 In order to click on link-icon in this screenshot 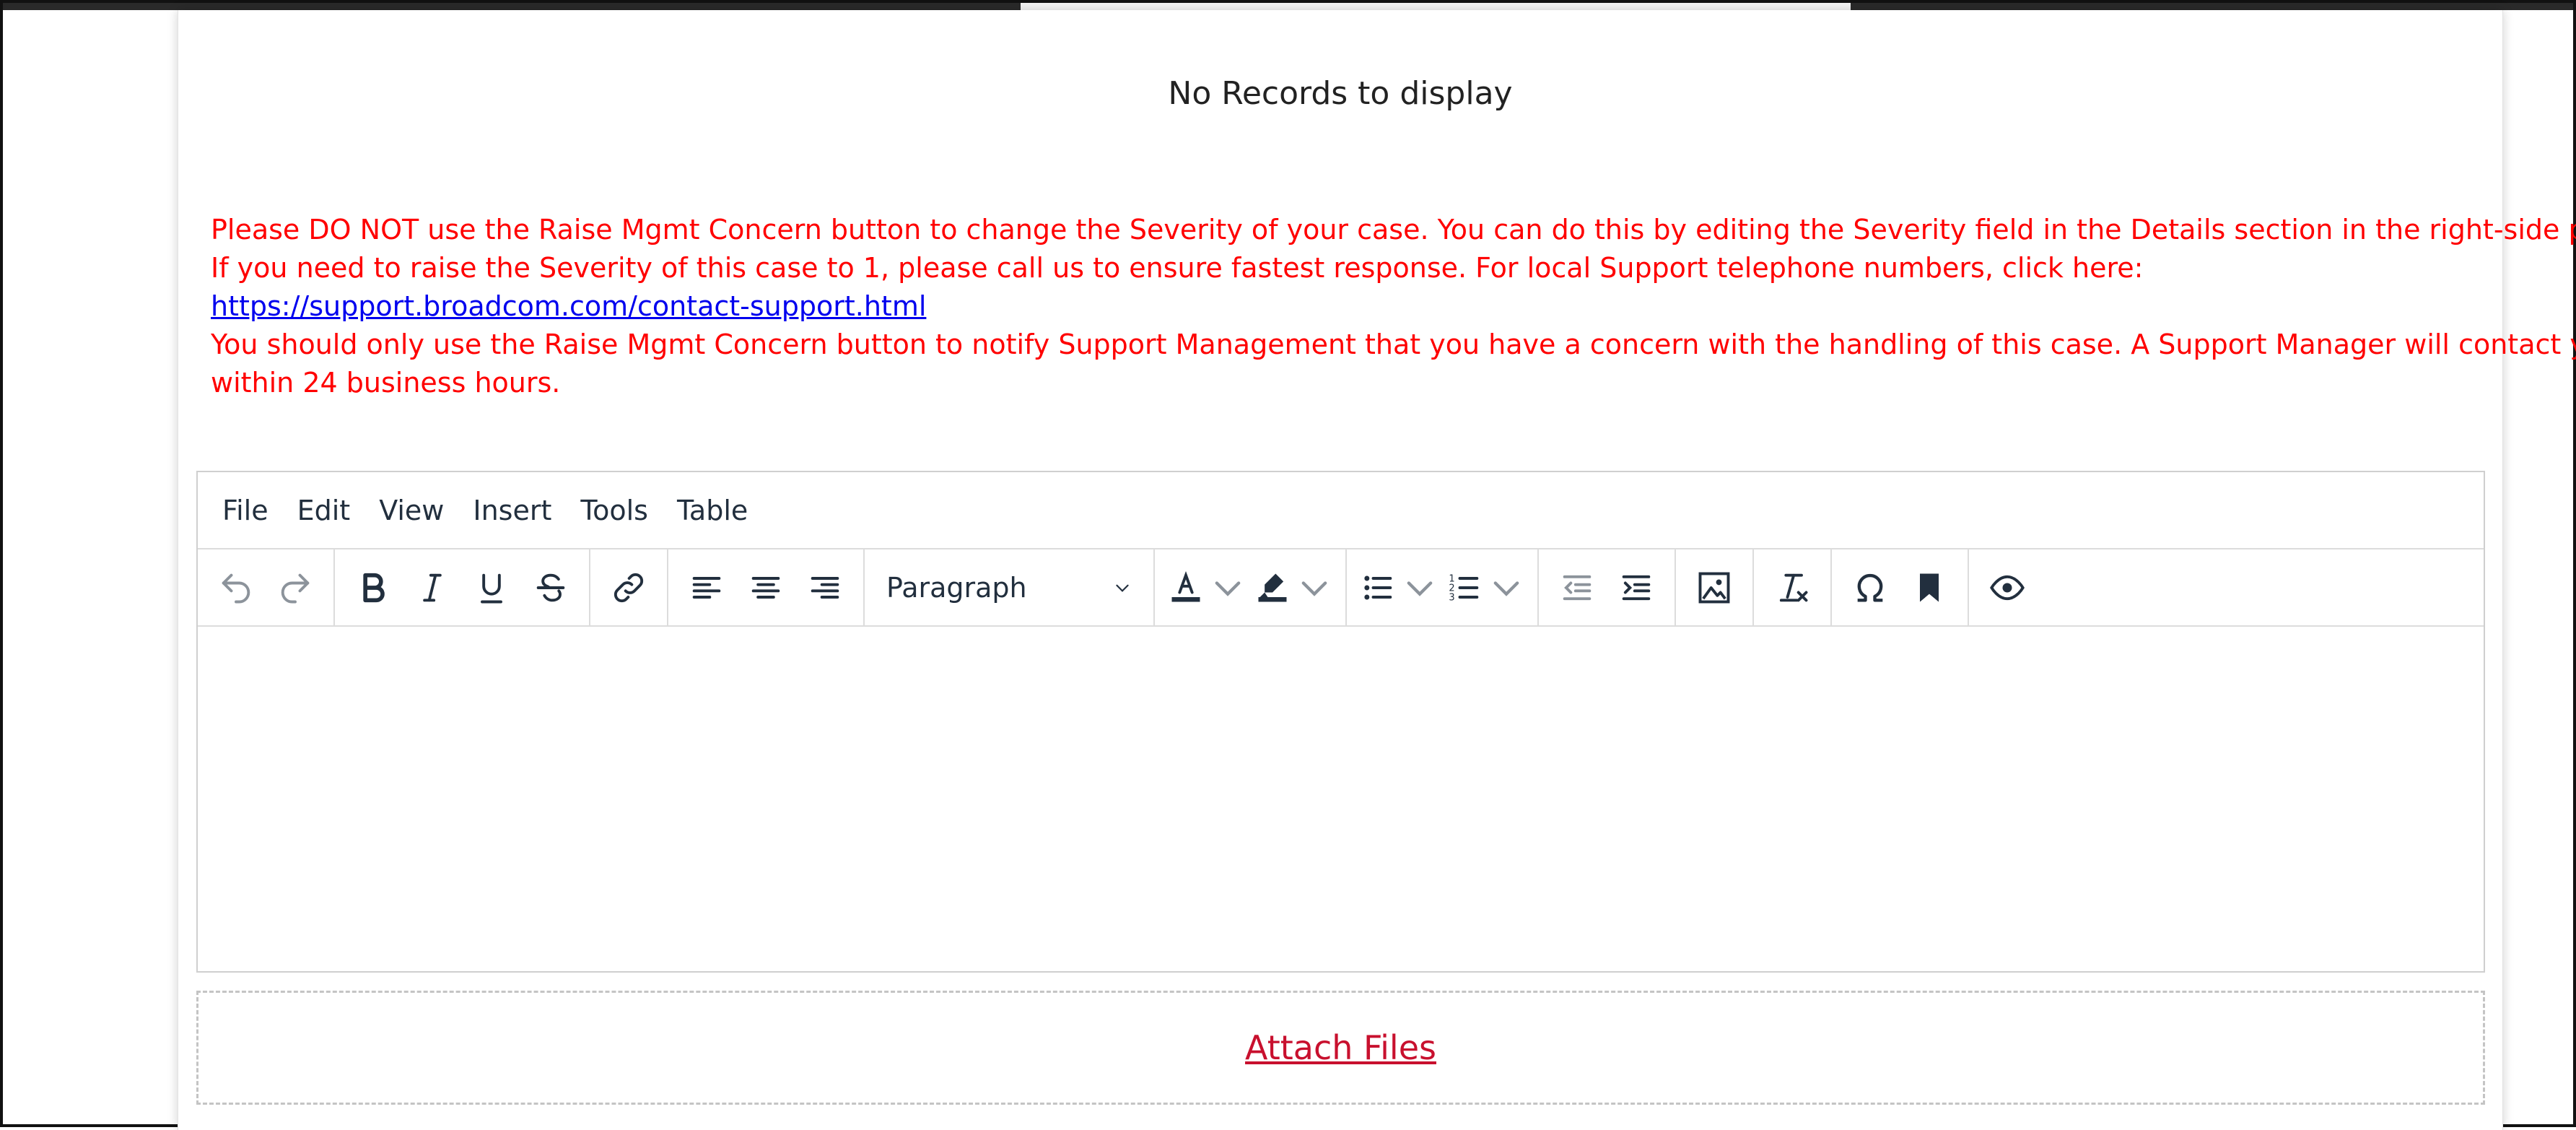, I will do `click(629, 587)`.